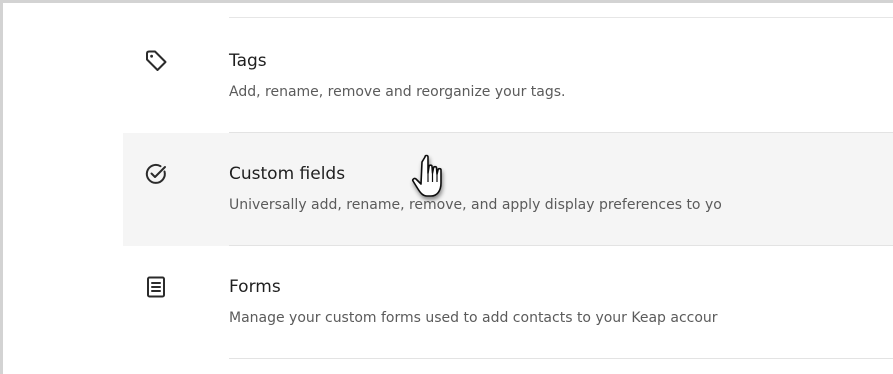  Describe the element at coordinates (561, 17) in the screenshot. I see `top-divider` at that location.